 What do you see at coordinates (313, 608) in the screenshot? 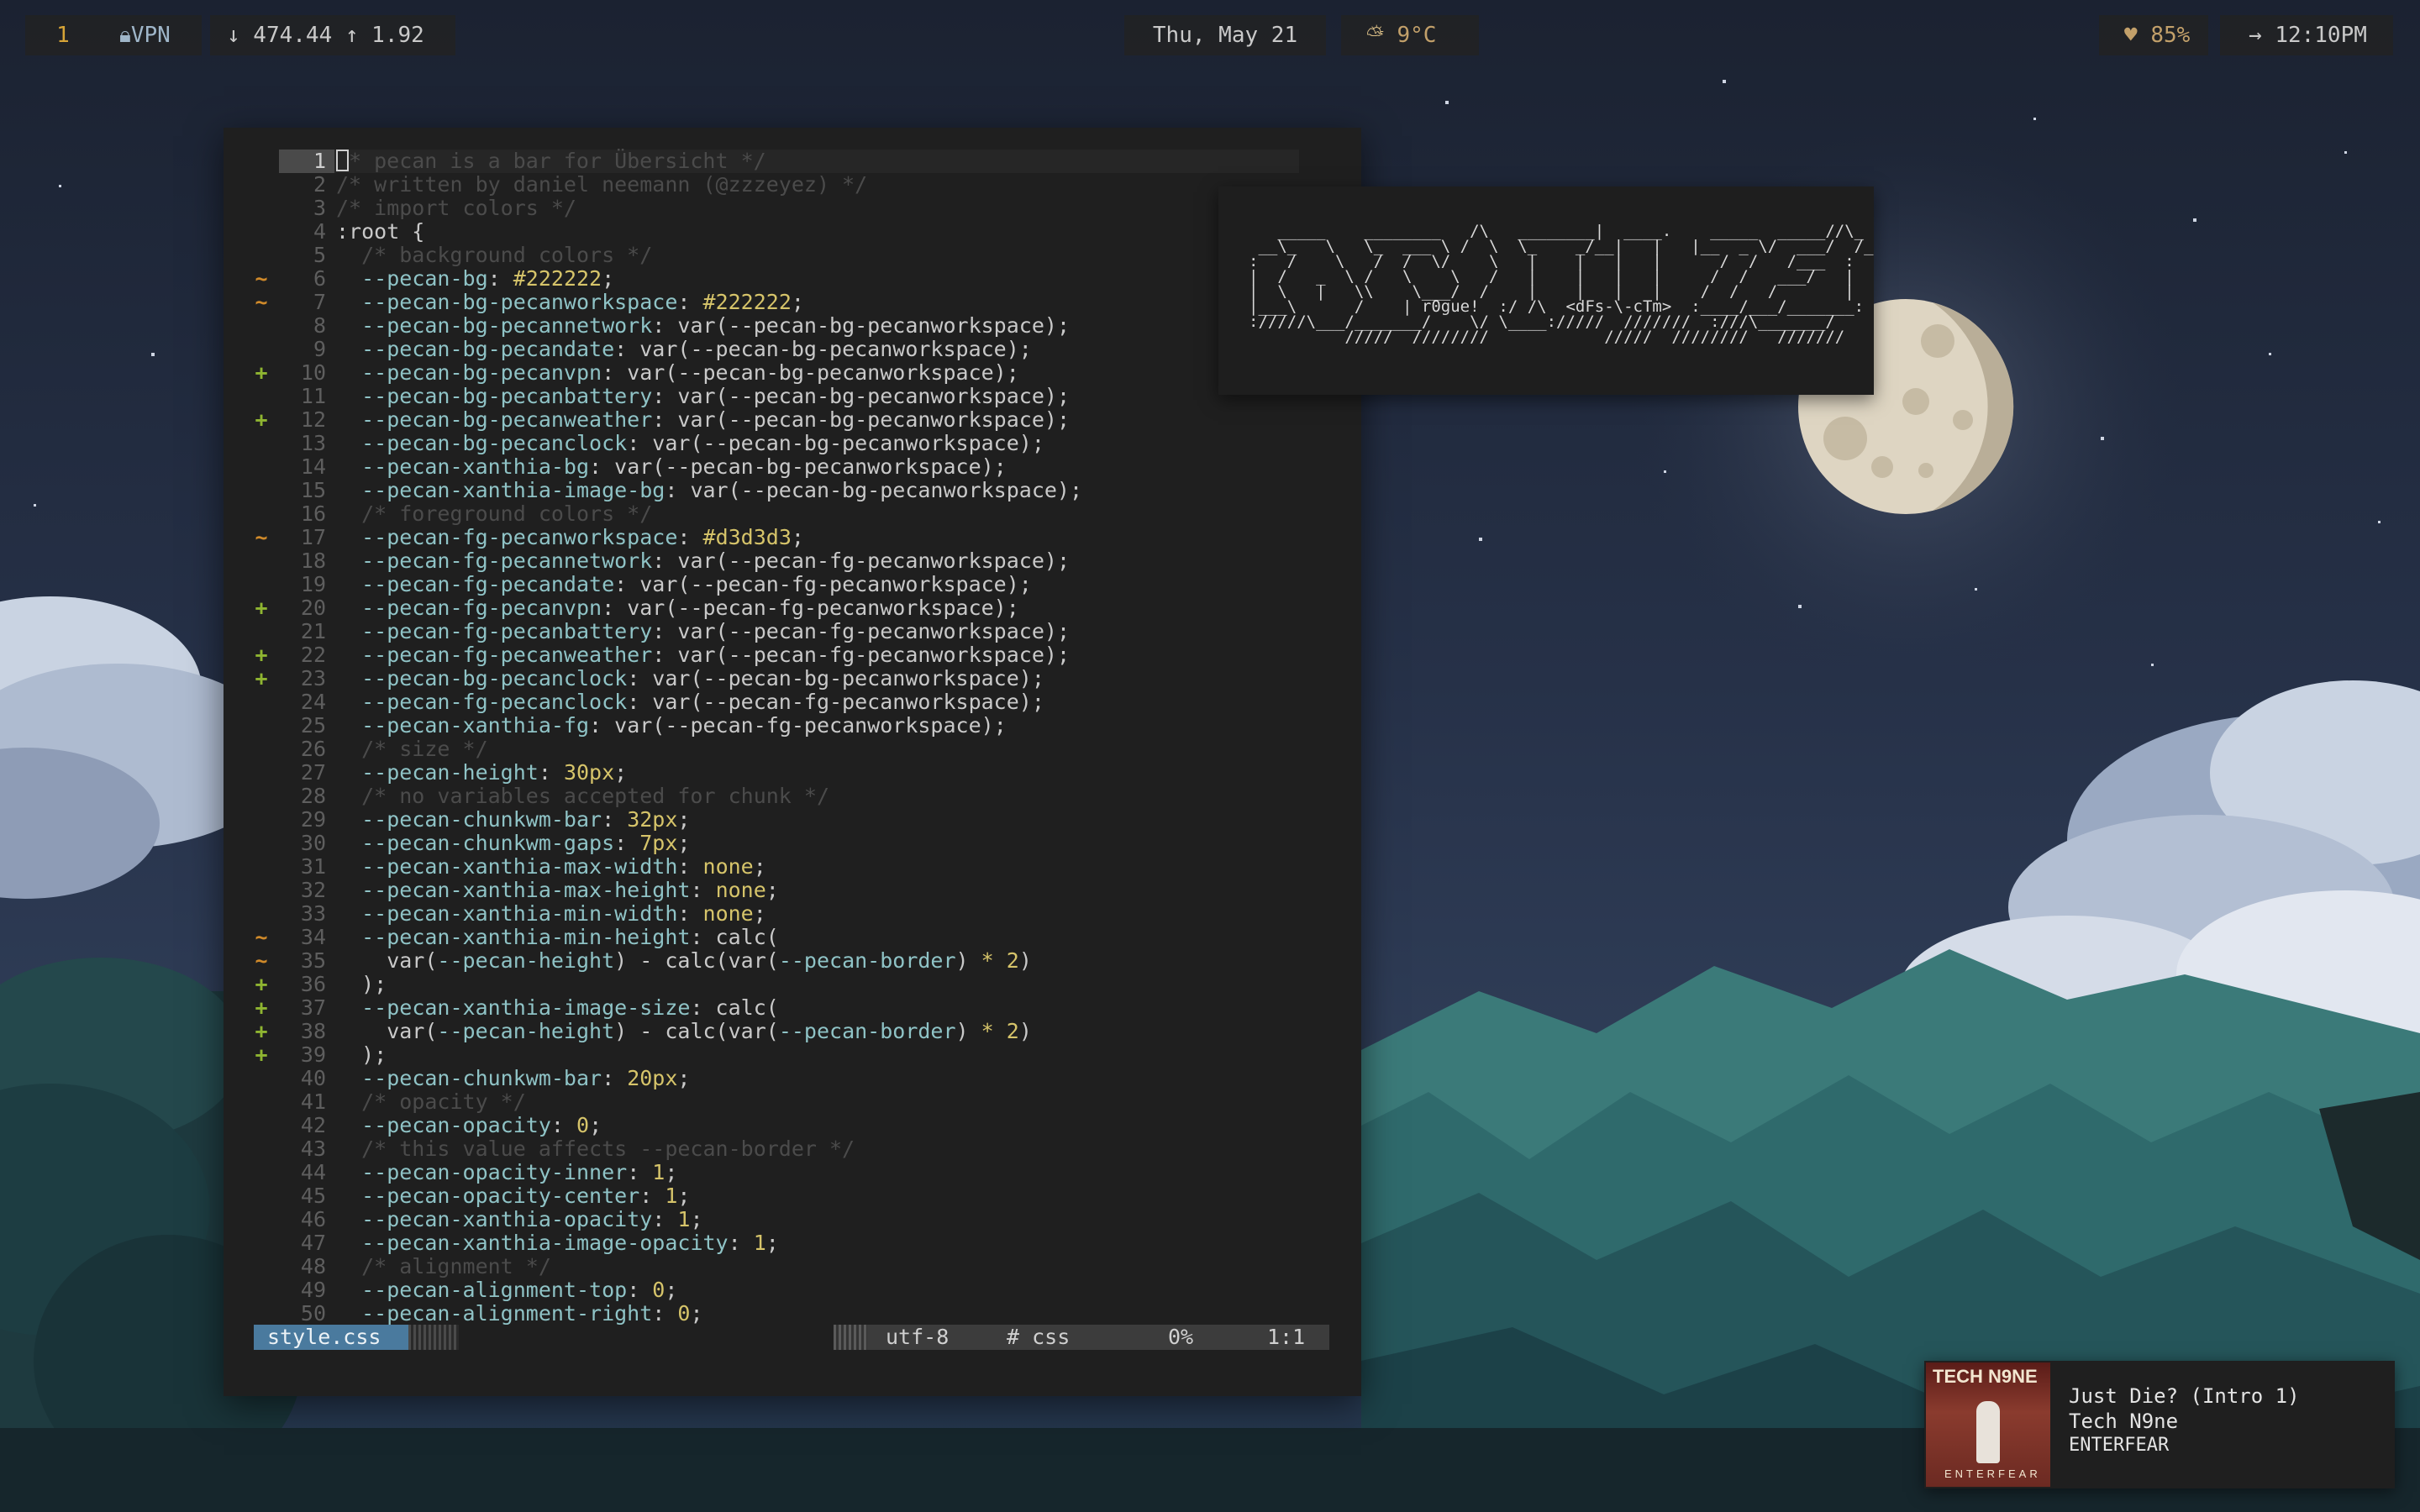
I see `line-number: 20` at bounding box center [313, 608].